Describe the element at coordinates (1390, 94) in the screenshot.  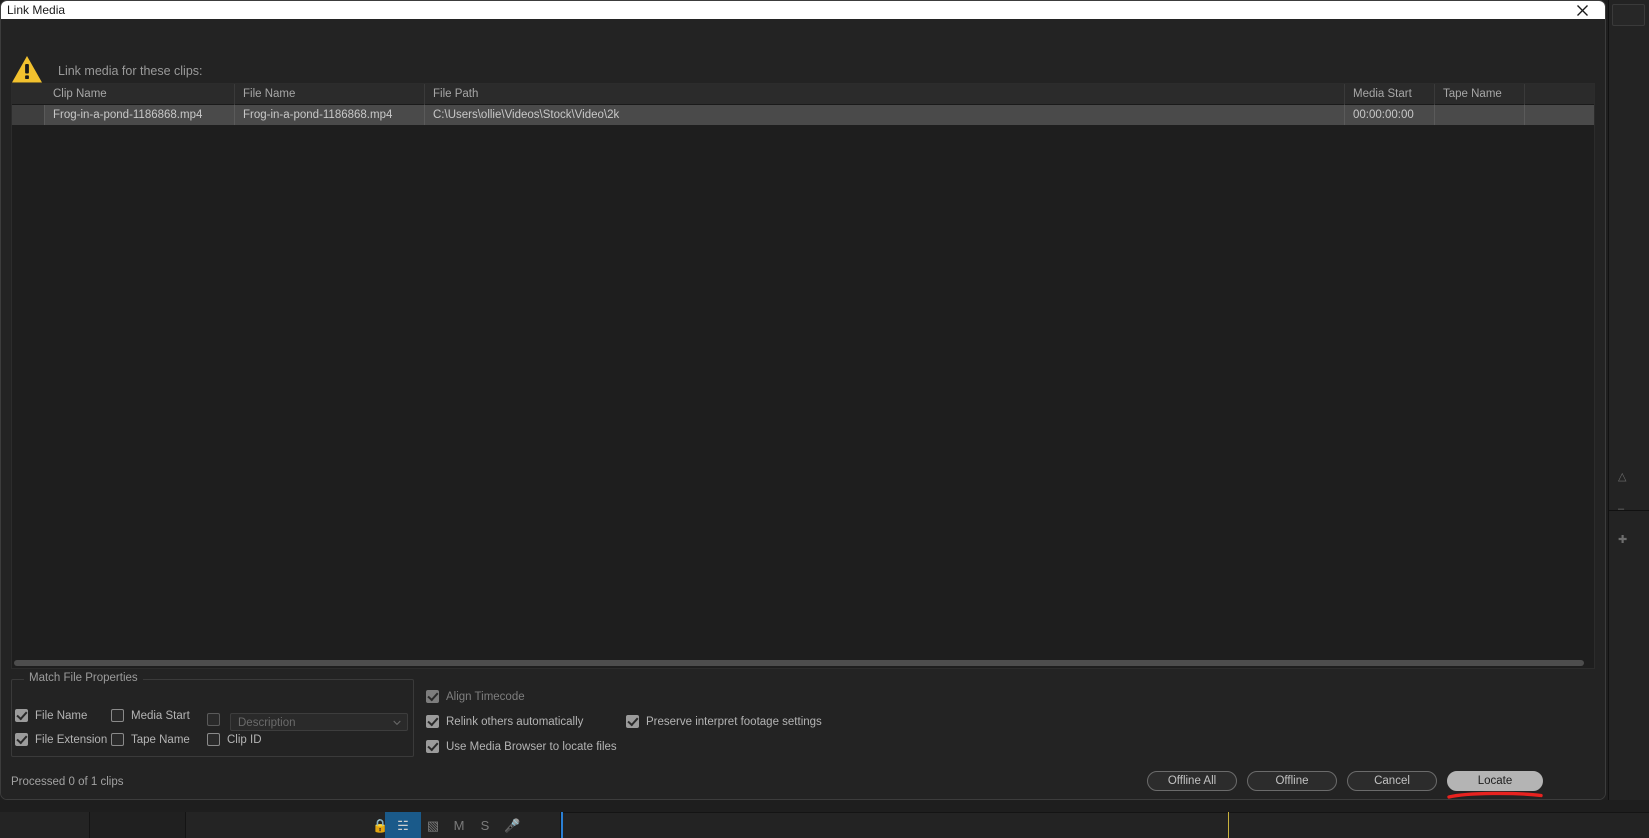
I see `column-header-media_start: Media Start` at that location.